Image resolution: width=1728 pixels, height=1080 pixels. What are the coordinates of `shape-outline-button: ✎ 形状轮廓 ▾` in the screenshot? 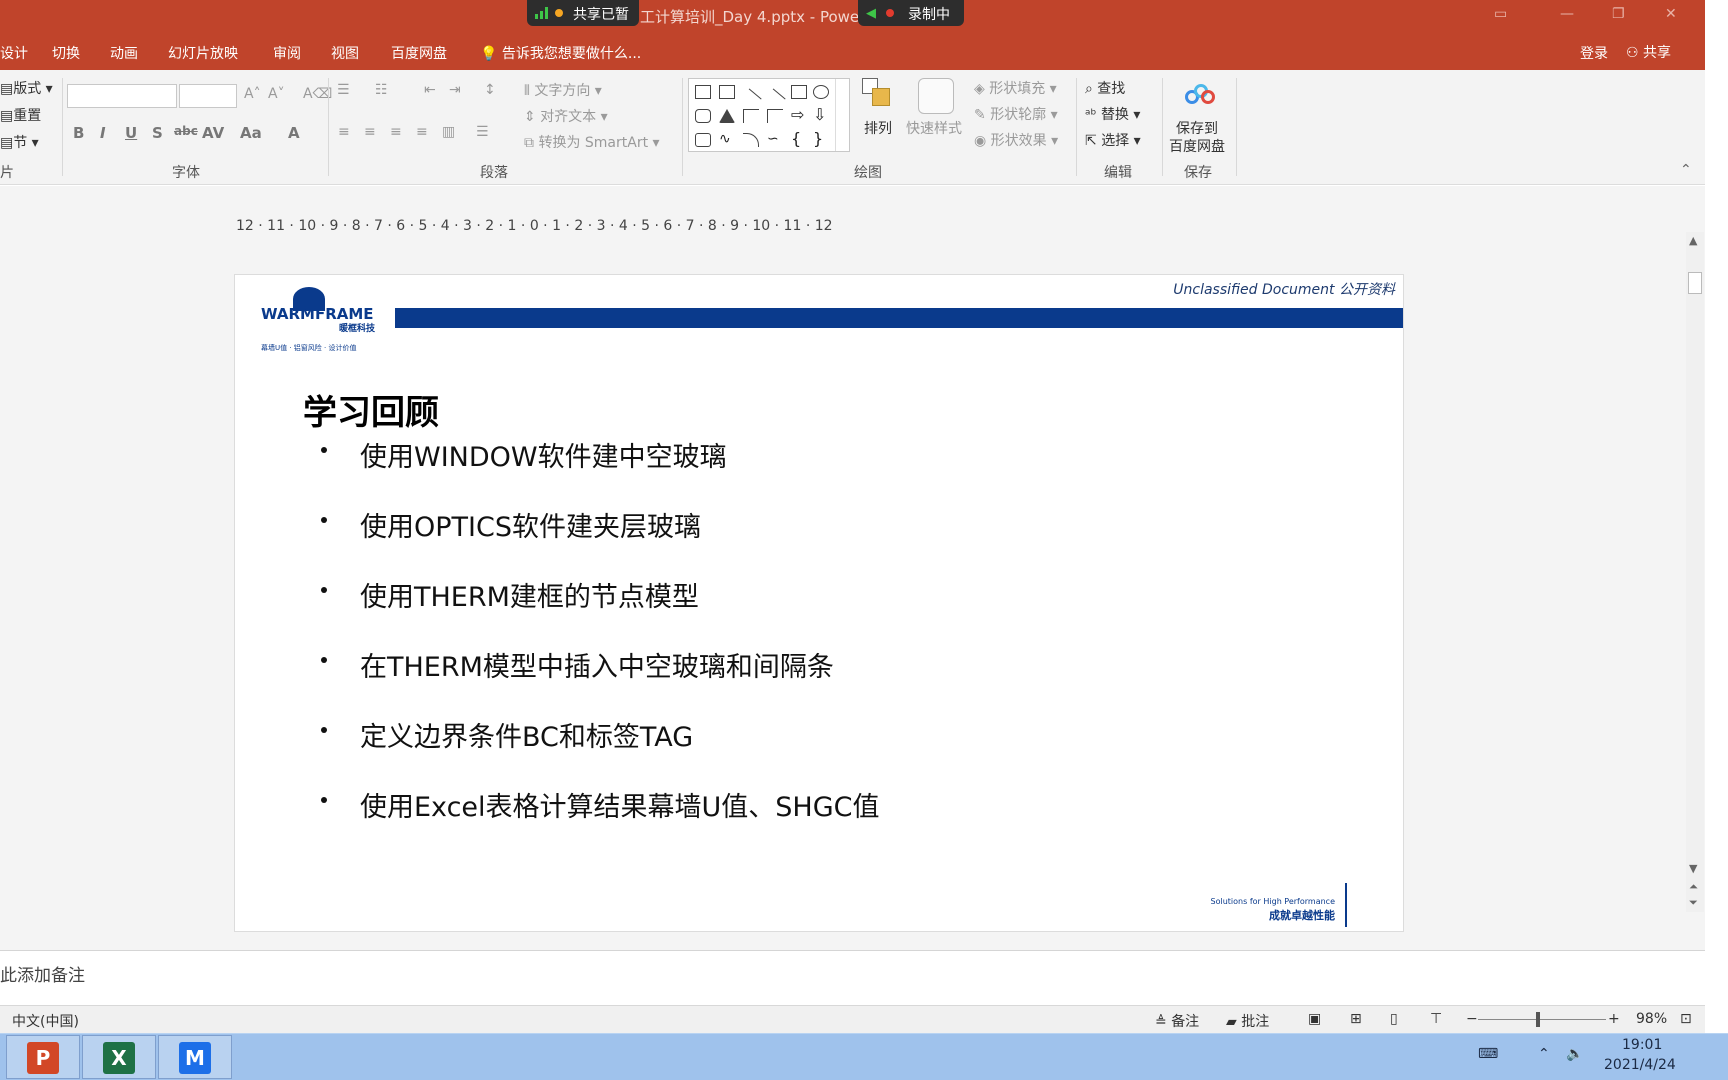 It's located at (1016, 114).